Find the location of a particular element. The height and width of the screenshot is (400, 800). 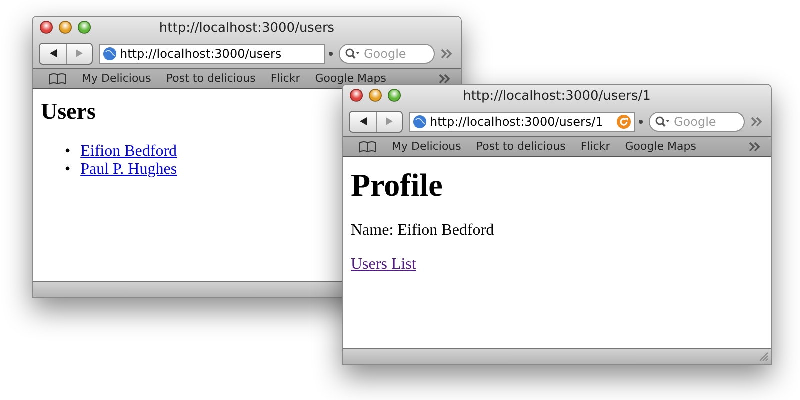

page-heading: Users is located at coordinates (68, 112).